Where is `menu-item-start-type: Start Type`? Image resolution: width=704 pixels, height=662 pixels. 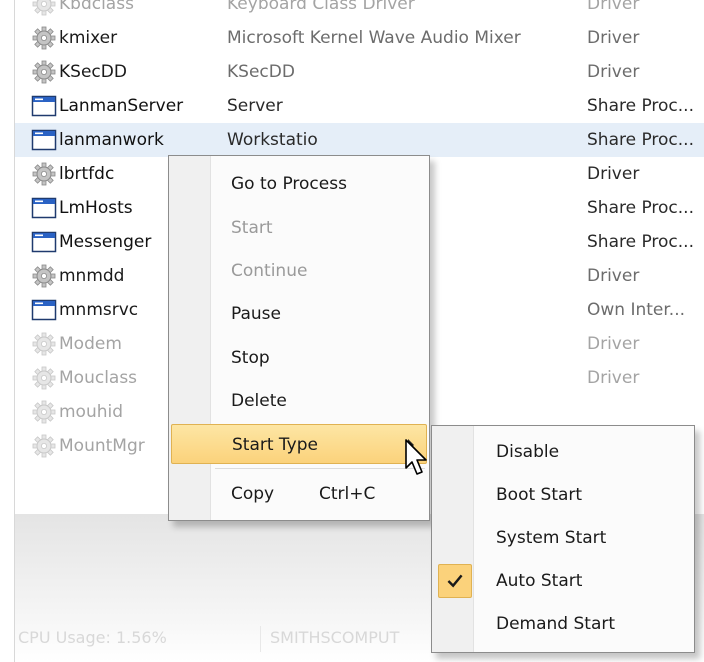 menu-item-start-type: Start Type is located at coordinates (299, 444).